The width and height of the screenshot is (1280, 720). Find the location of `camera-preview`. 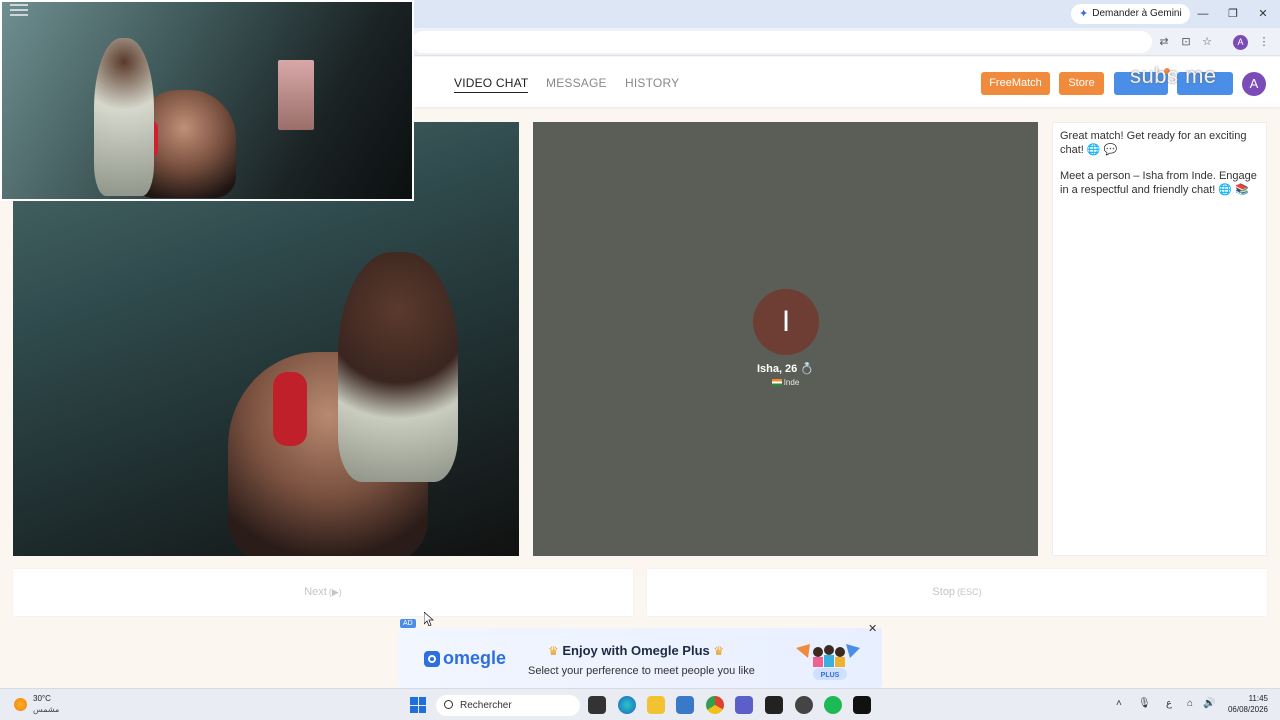

camera-preview is located at coordinates (207, 100).